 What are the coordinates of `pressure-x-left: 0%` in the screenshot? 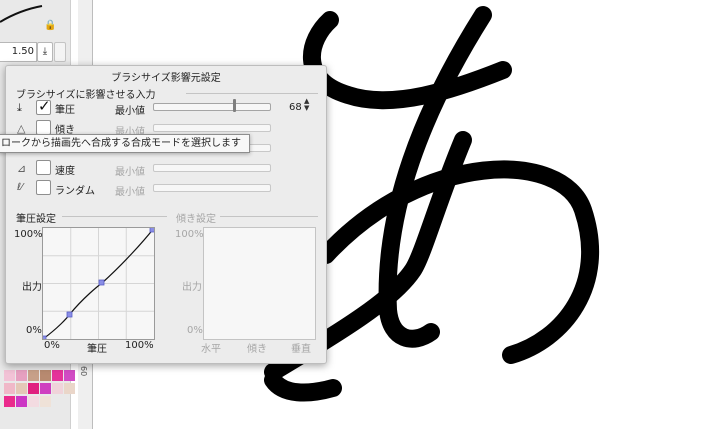 It's located at (52, 345).